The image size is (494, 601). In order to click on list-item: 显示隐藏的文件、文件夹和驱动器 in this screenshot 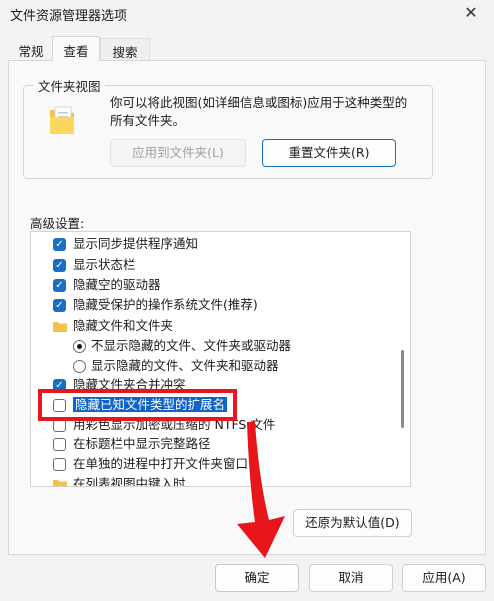, I will do `click(211, 366)`.